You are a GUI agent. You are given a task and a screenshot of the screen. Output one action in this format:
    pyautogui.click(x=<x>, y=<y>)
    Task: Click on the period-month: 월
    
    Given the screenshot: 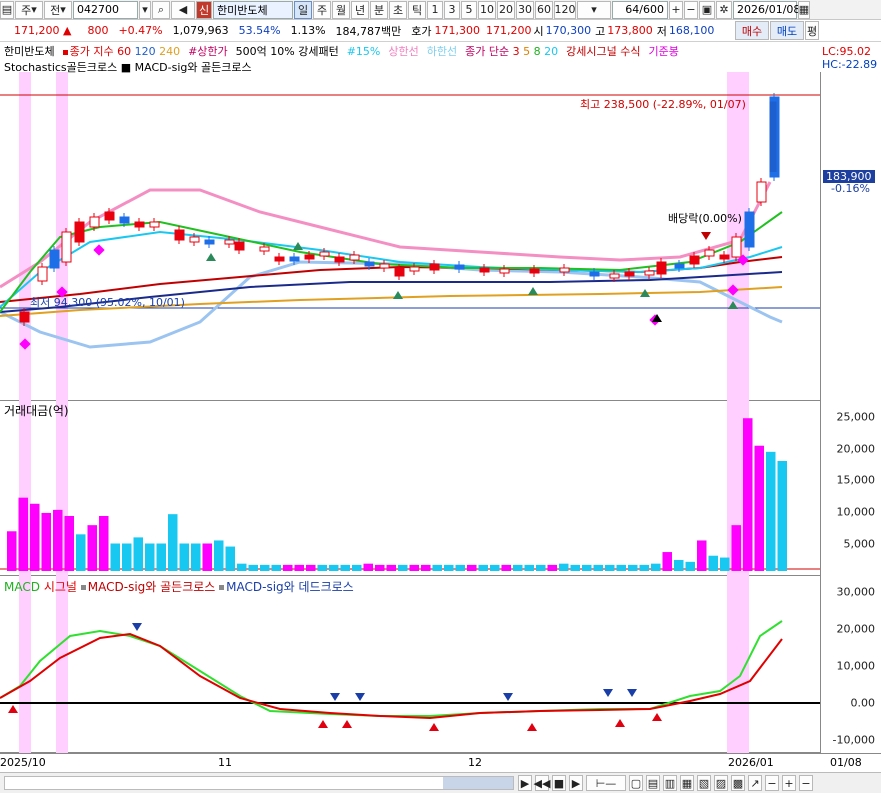 What is the action you would take?
    pyautogui.click(x=341, y=9)
    